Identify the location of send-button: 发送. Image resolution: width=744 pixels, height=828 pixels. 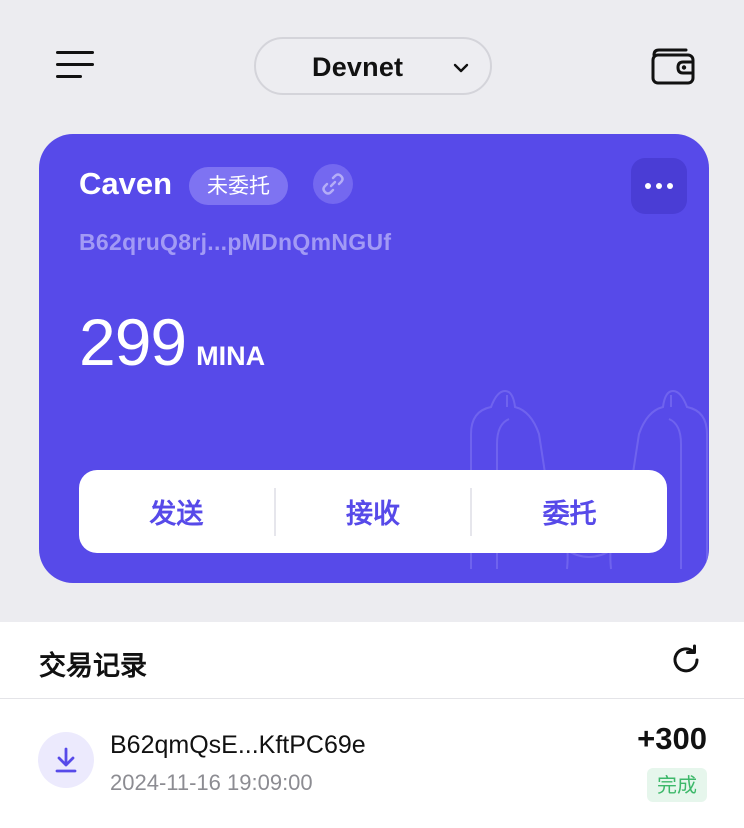
(176, 511).